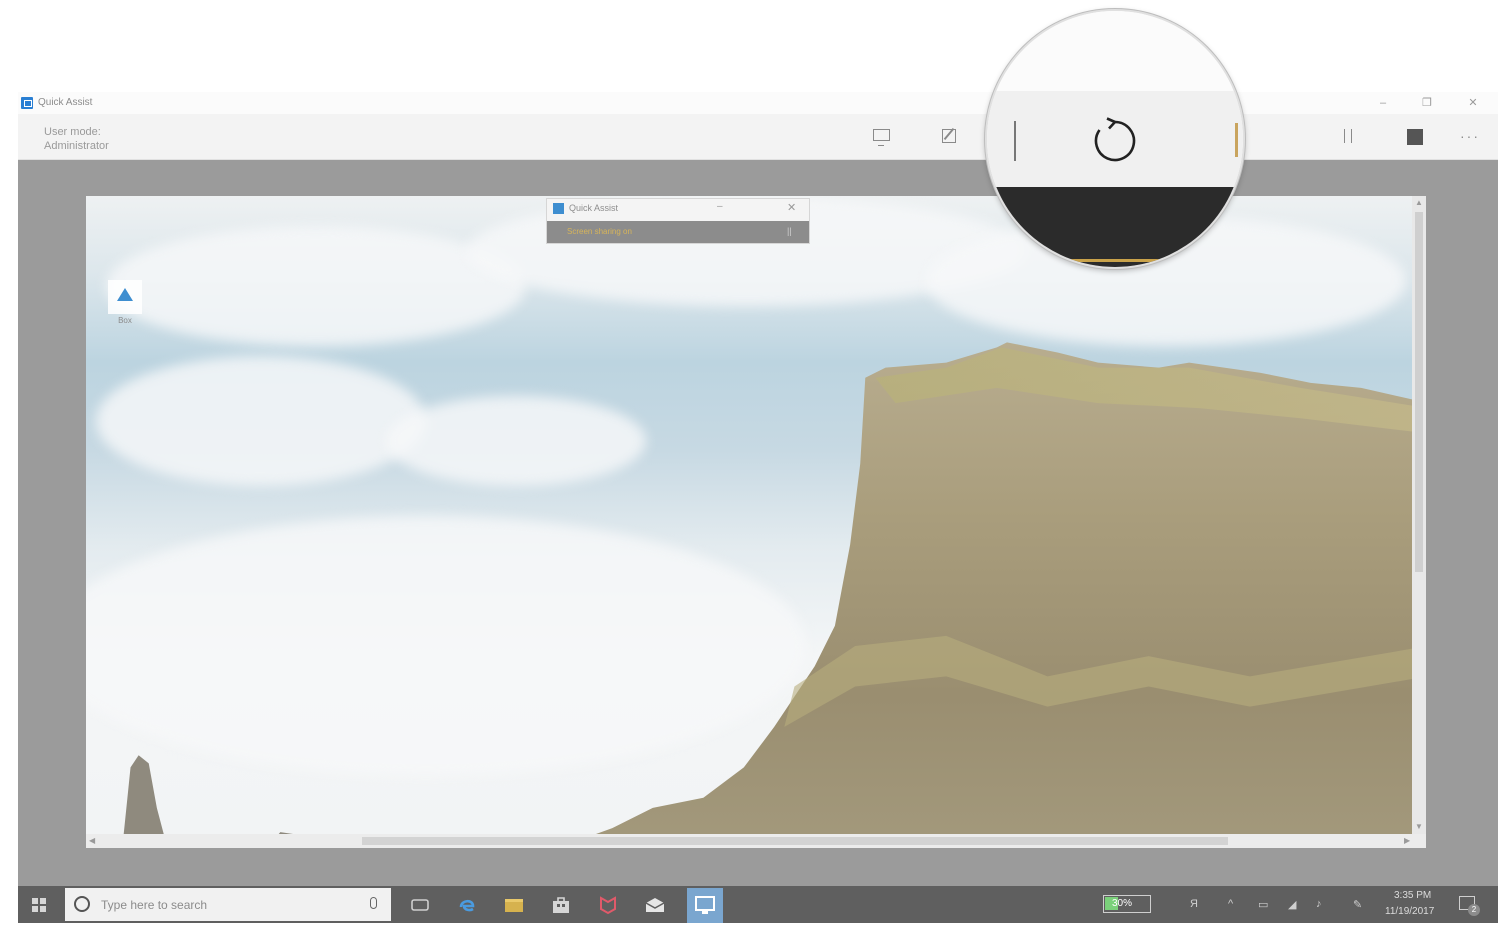  I want to click on screen-sharing-bar: Screen sharing on ||, so click(678, 232).